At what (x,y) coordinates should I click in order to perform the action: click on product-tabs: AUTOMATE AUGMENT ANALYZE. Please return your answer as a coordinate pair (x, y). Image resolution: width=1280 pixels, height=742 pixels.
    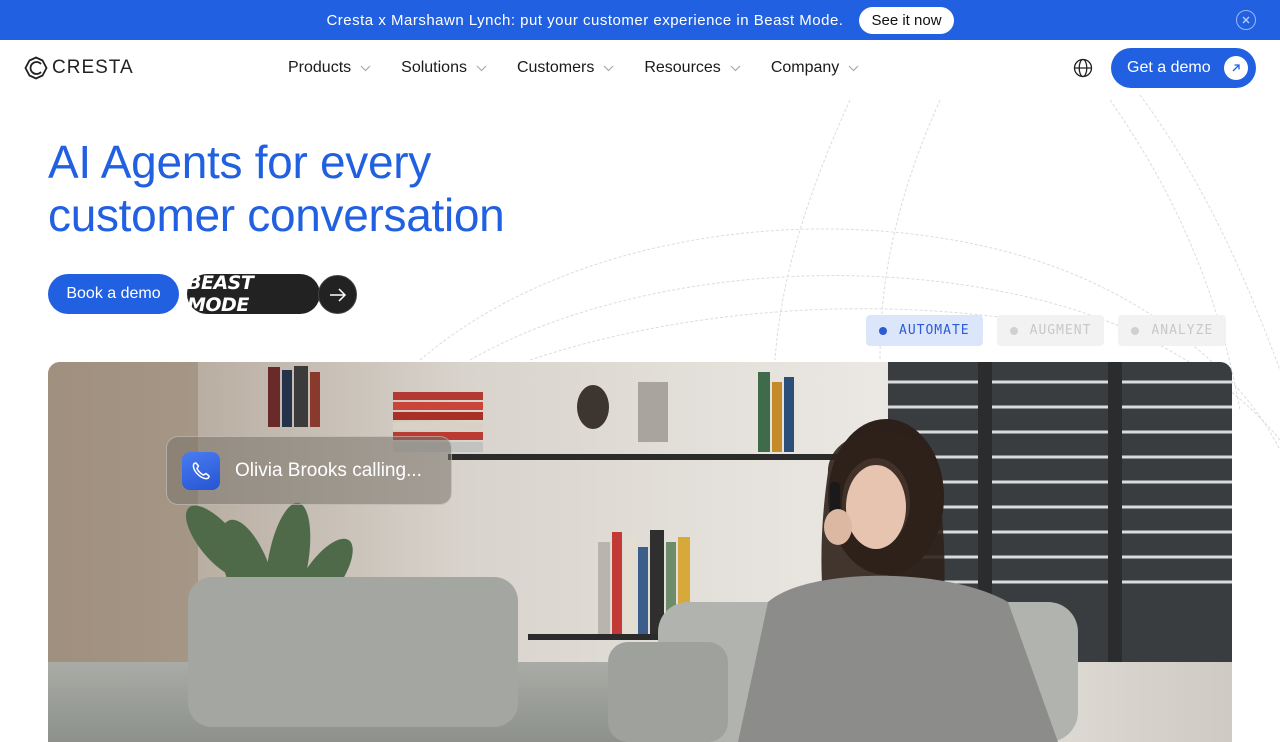
    Looking at the image, I should click on (1046, 330).